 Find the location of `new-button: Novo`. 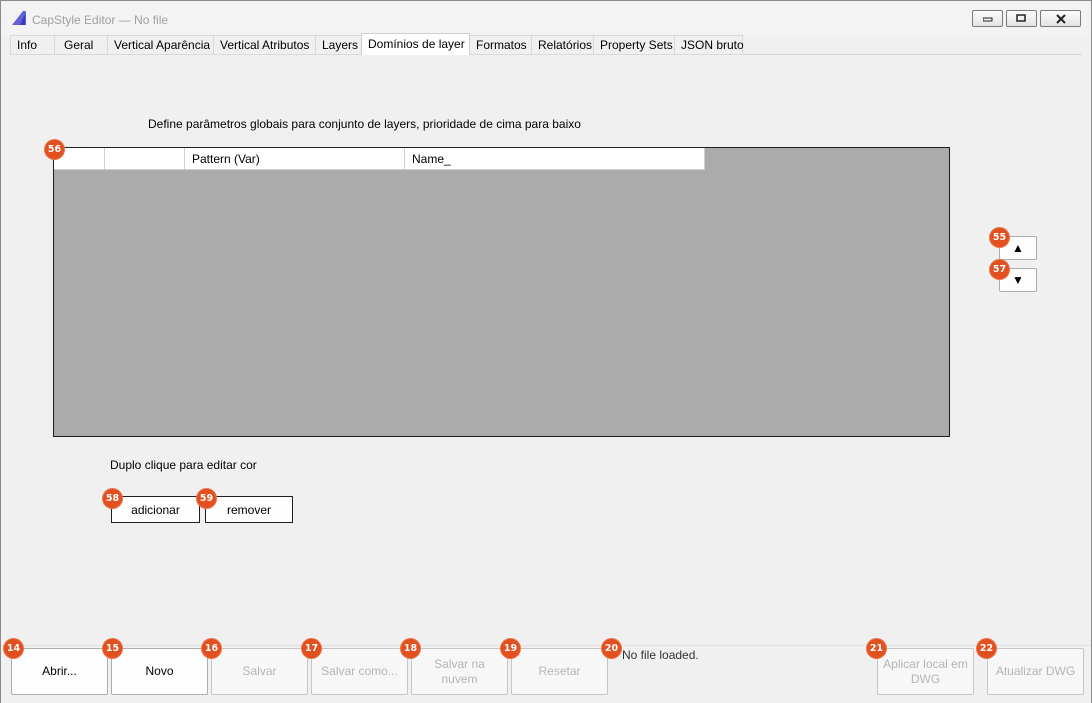

new-button: Novo is located at coordinates (159, 671).